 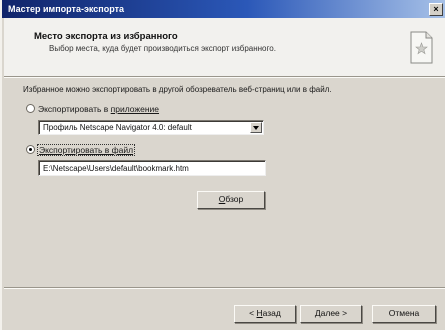 I want to click on file-path-value: E:\Netscape\Users\default\bookmark.htm, so click(x=116, y=168).